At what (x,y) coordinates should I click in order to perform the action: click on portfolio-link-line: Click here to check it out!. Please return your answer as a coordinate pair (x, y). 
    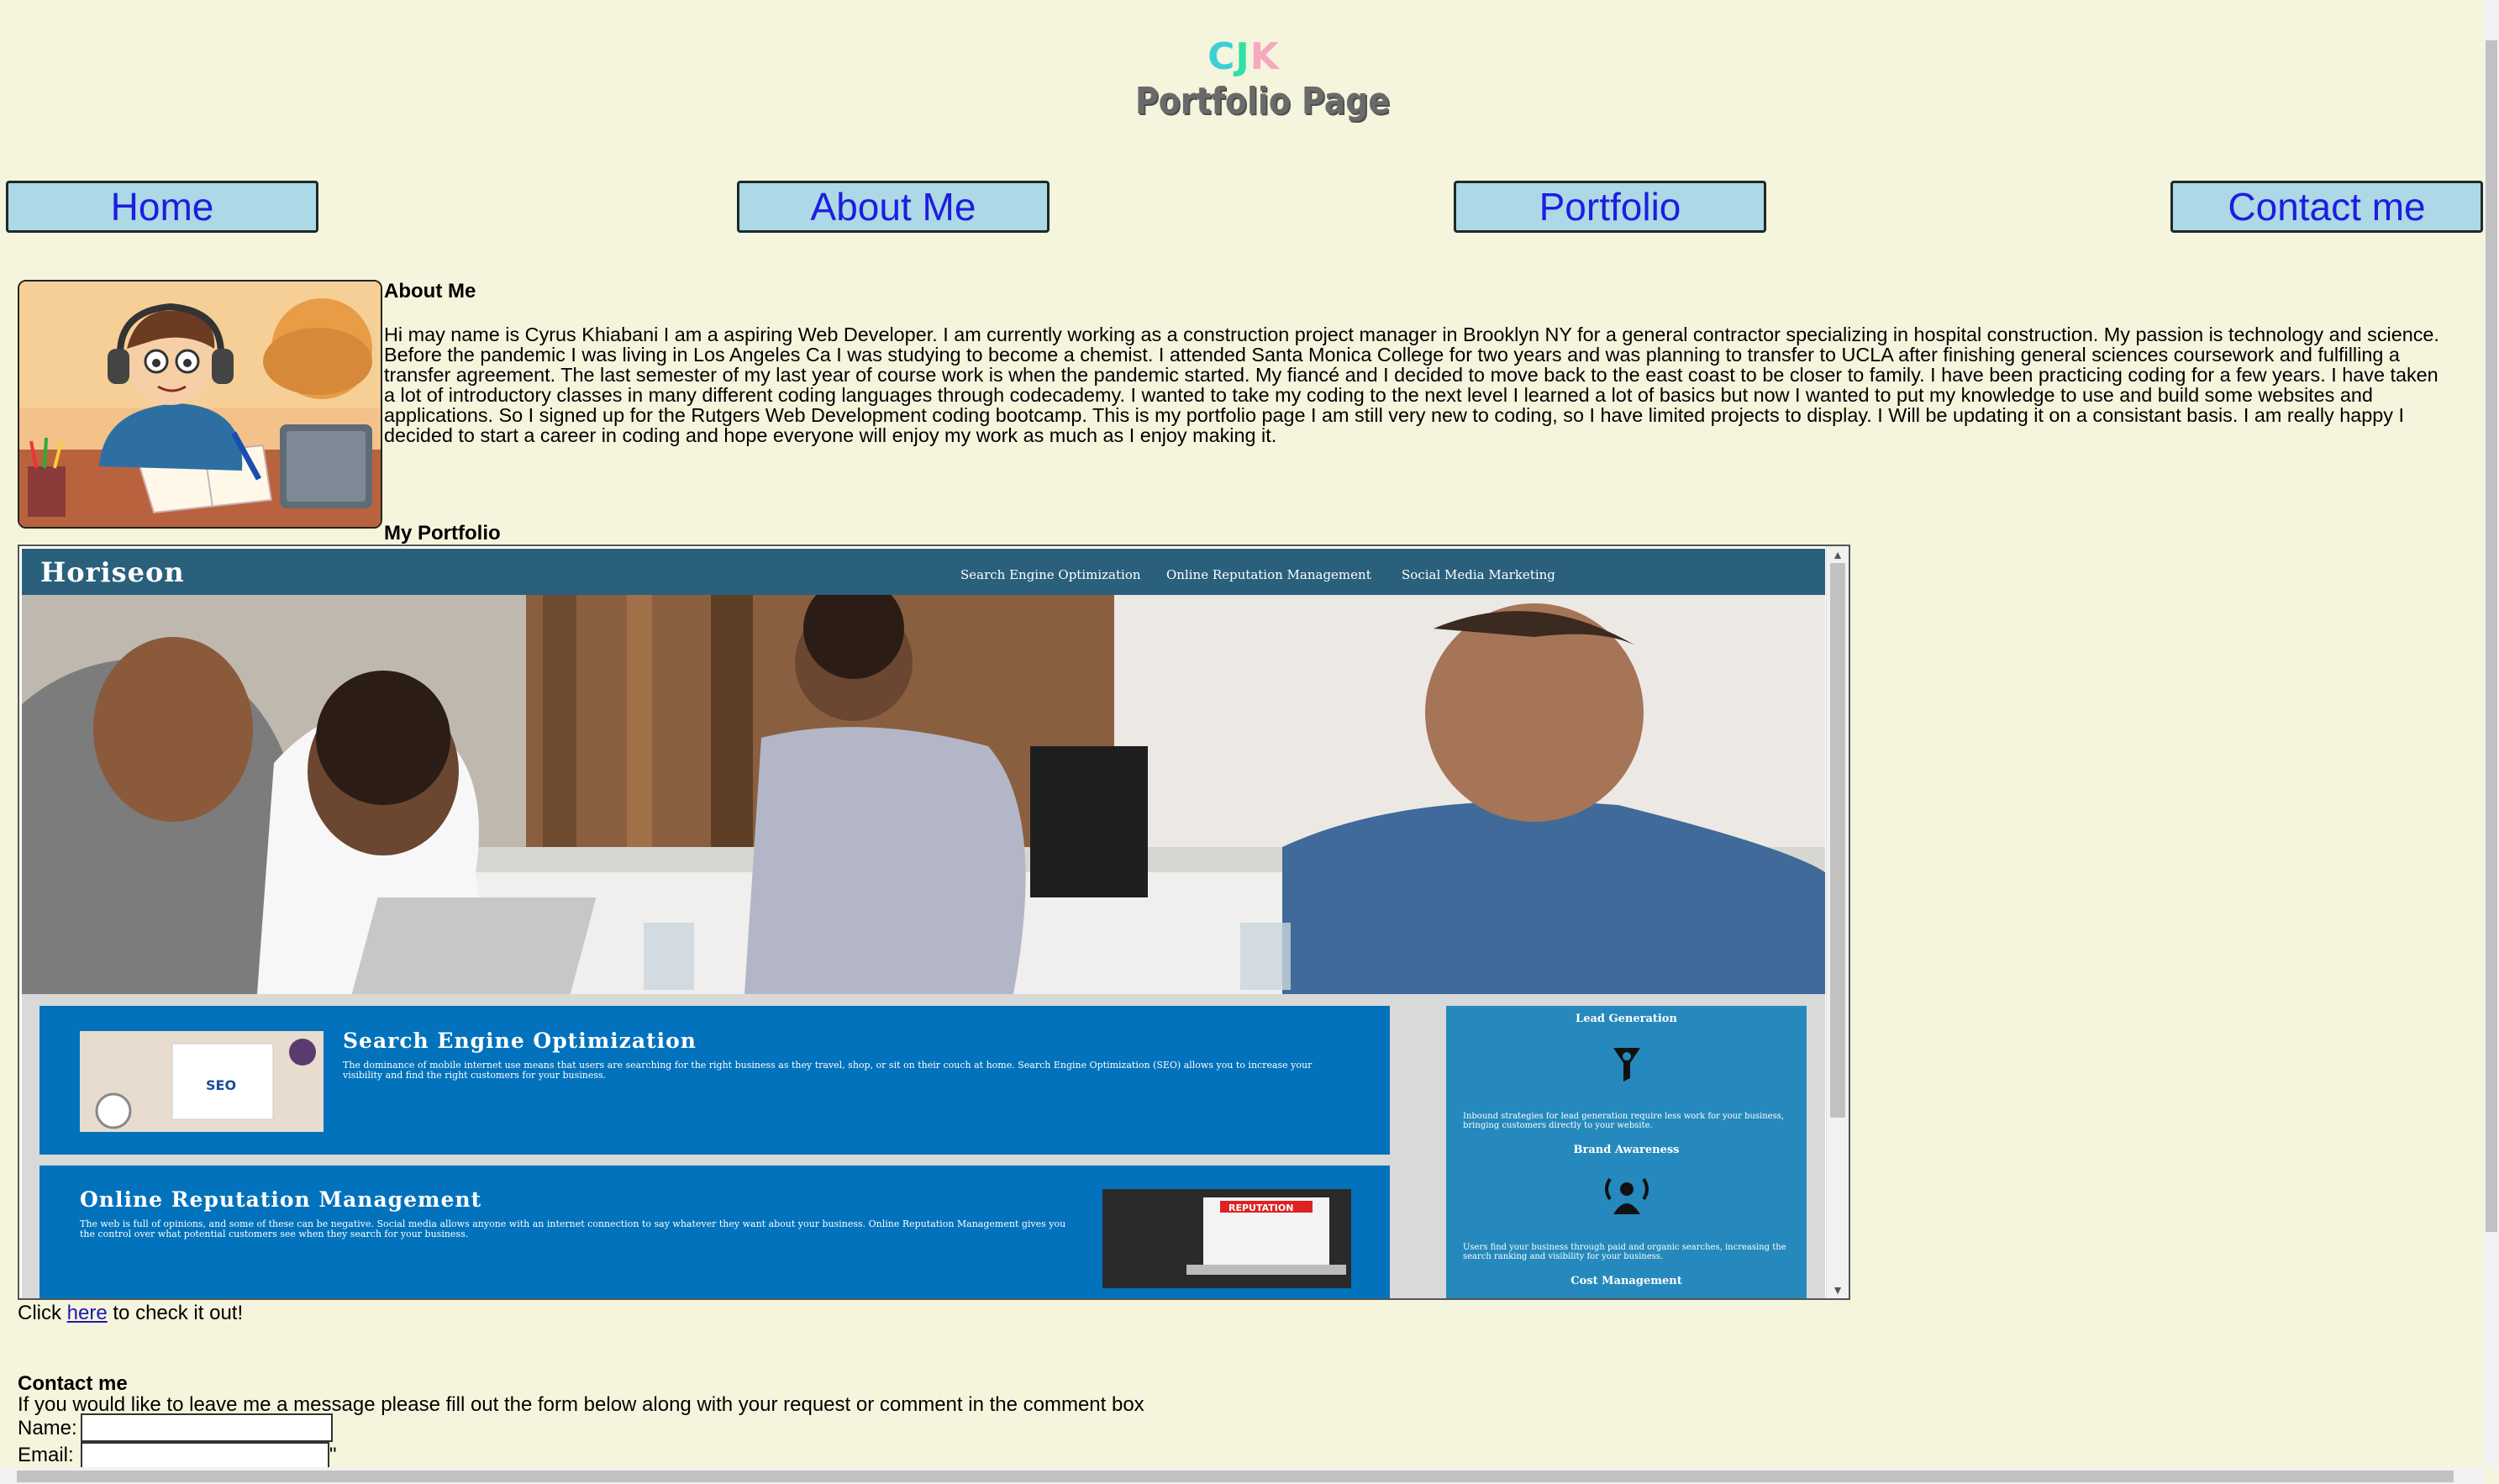
    Looking at the image, I should click on (130, 1314).